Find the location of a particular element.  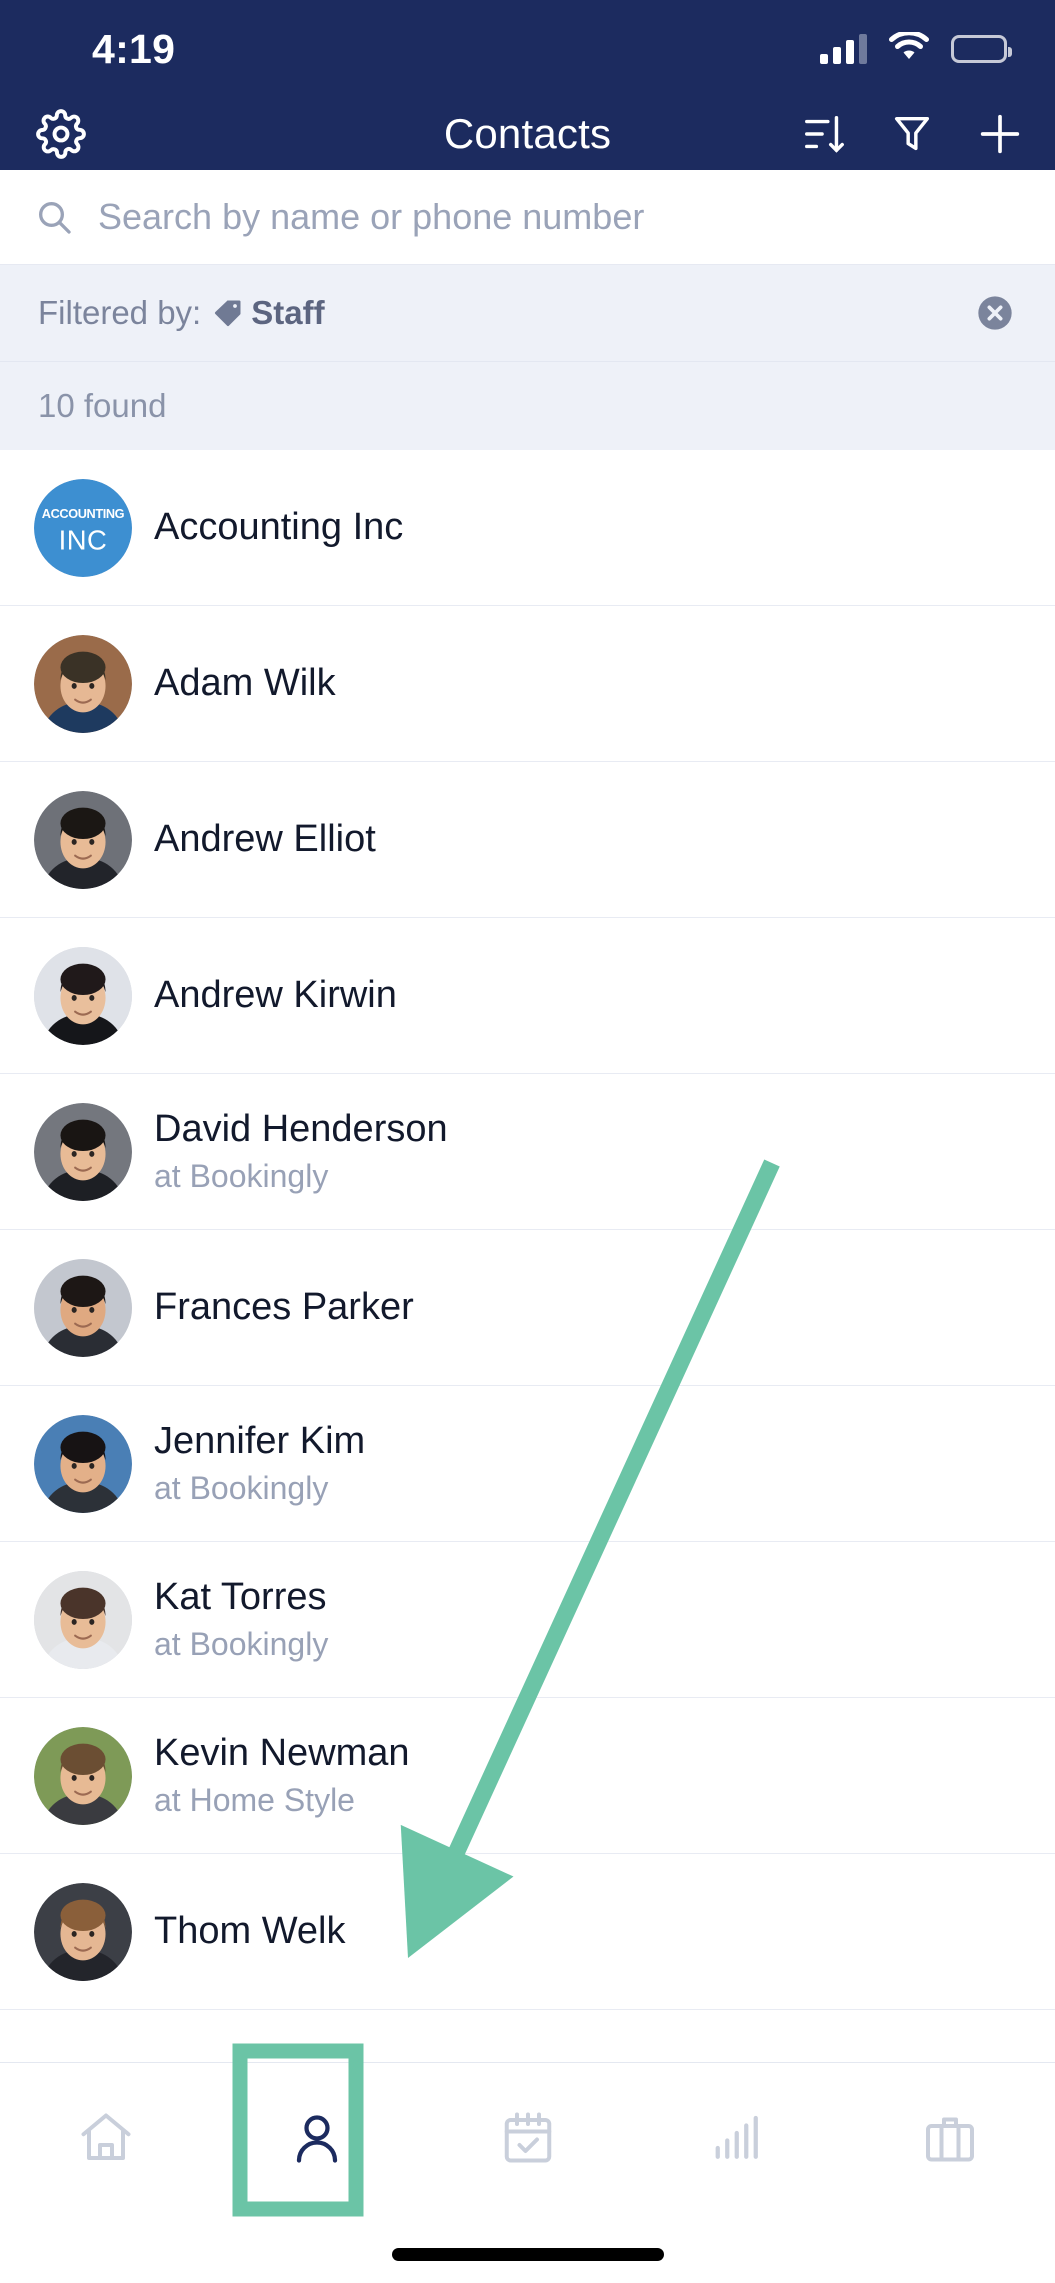

filter-strip: Filtered by: Staff 10 found is located at coordinates (527, 357).